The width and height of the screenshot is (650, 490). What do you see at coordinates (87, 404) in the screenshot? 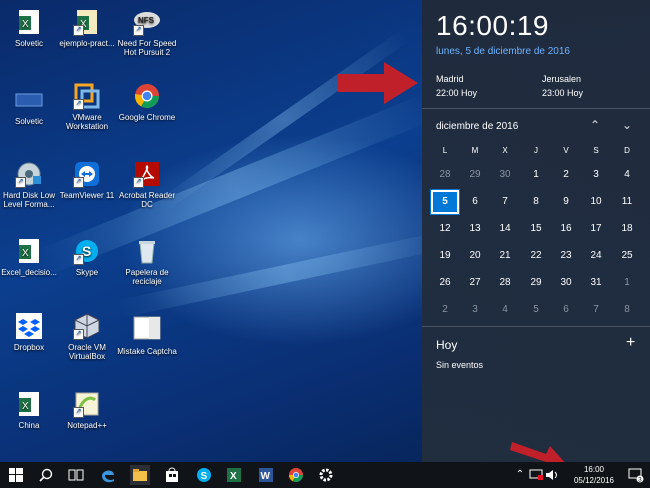
I see `notepadpp-icon: ↗` at bounding box center [87, 404].